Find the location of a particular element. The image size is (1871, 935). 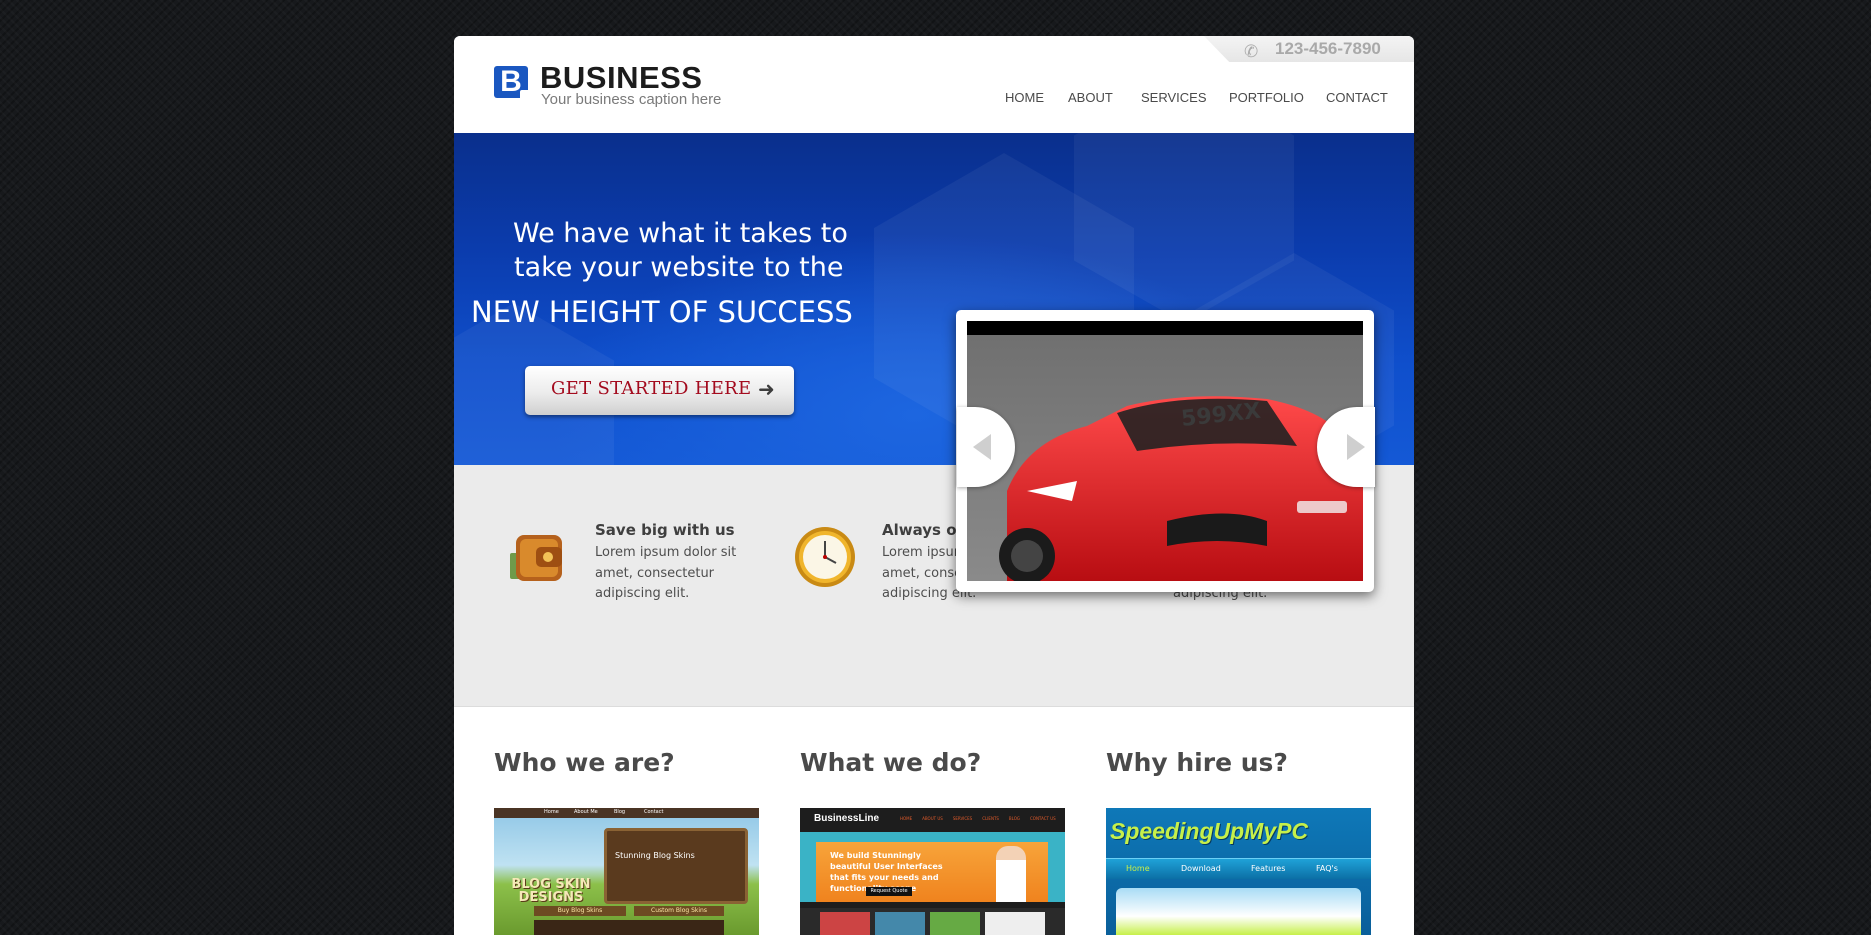

nav-contact: CONTACT is located at coordinates (1357, 97).